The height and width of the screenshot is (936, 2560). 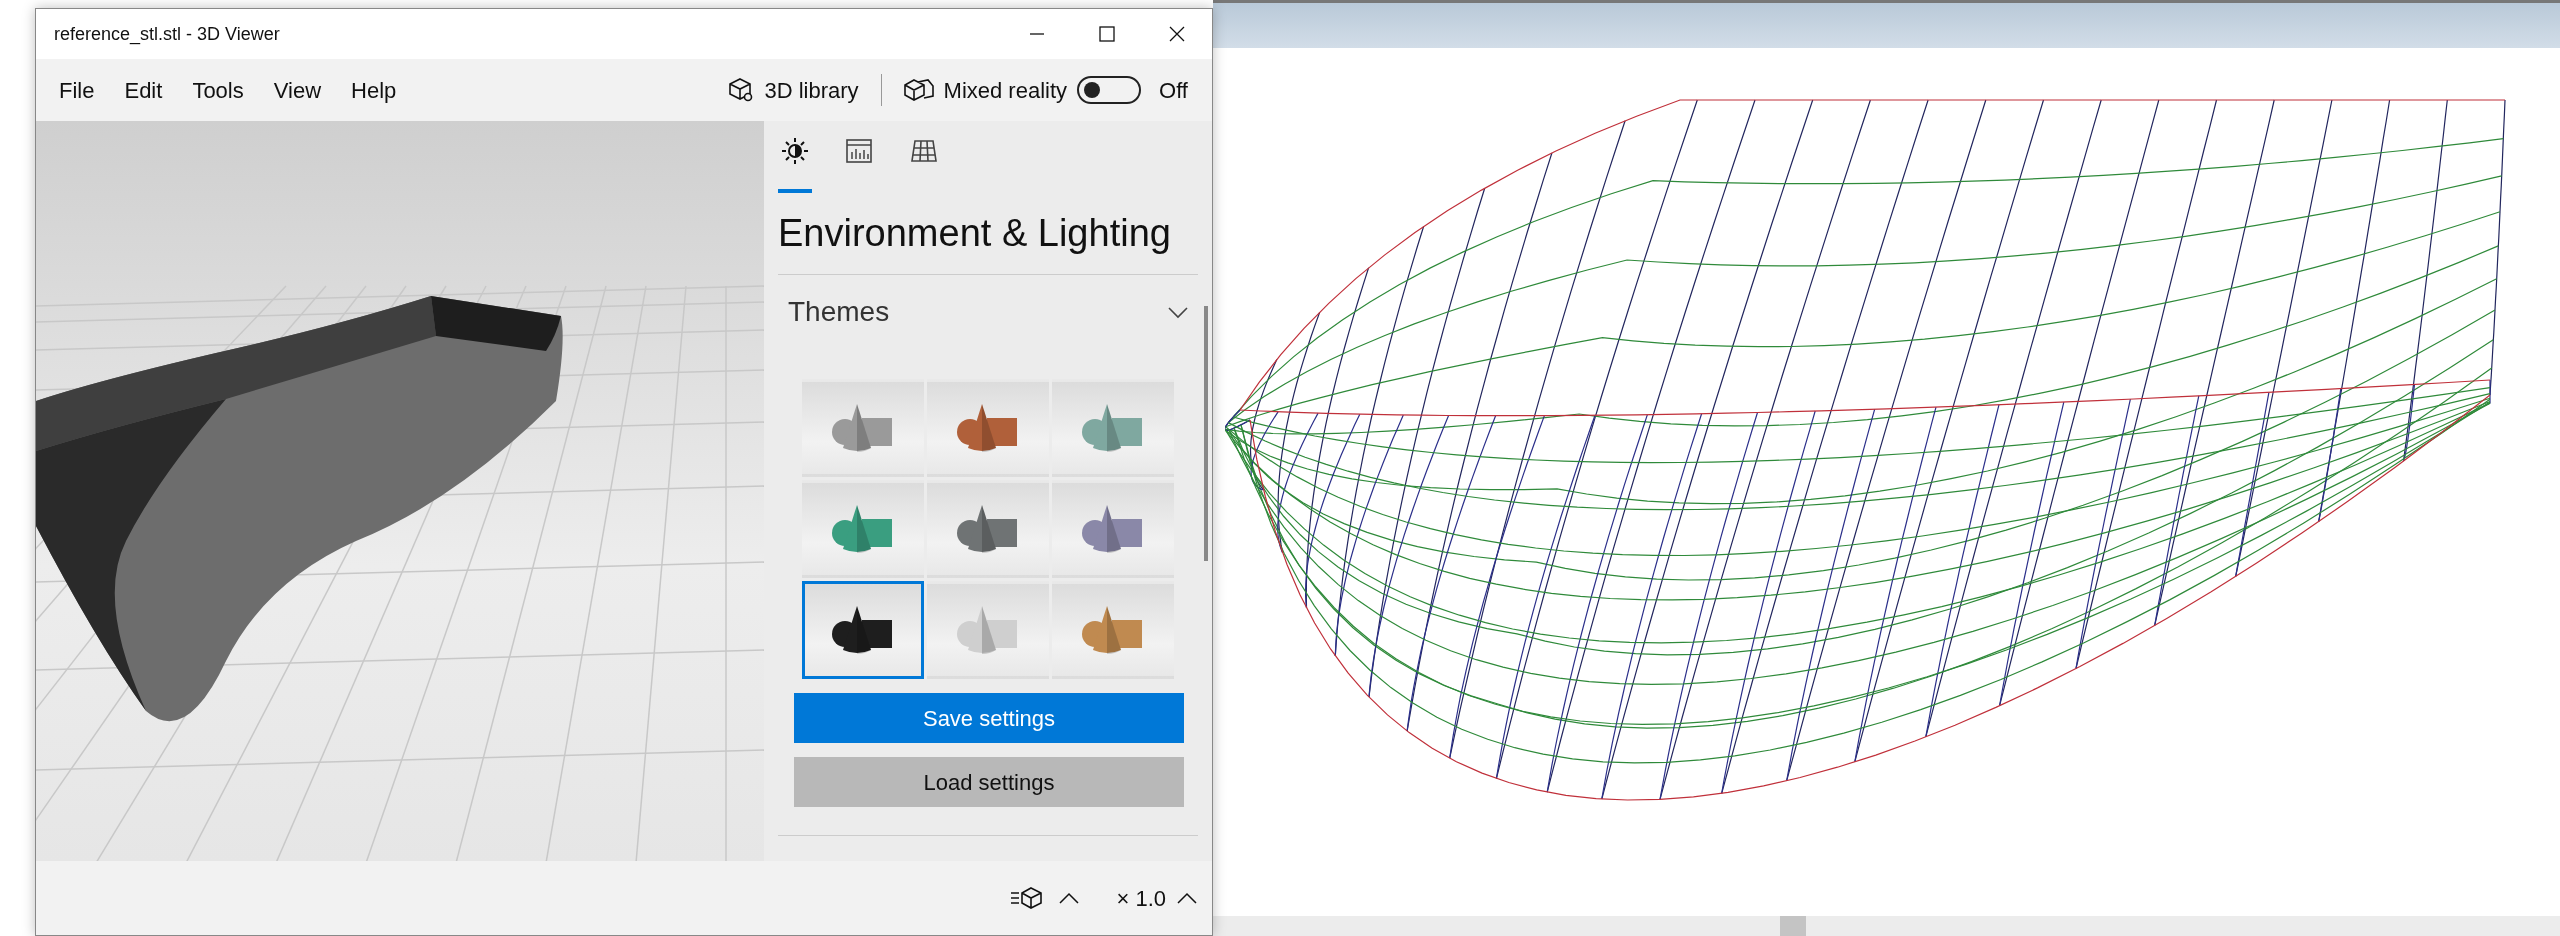 What do you see at coordinates (1177, 34) in the screenshot?
I see `close-icon` at bounding box center [1177, 34].